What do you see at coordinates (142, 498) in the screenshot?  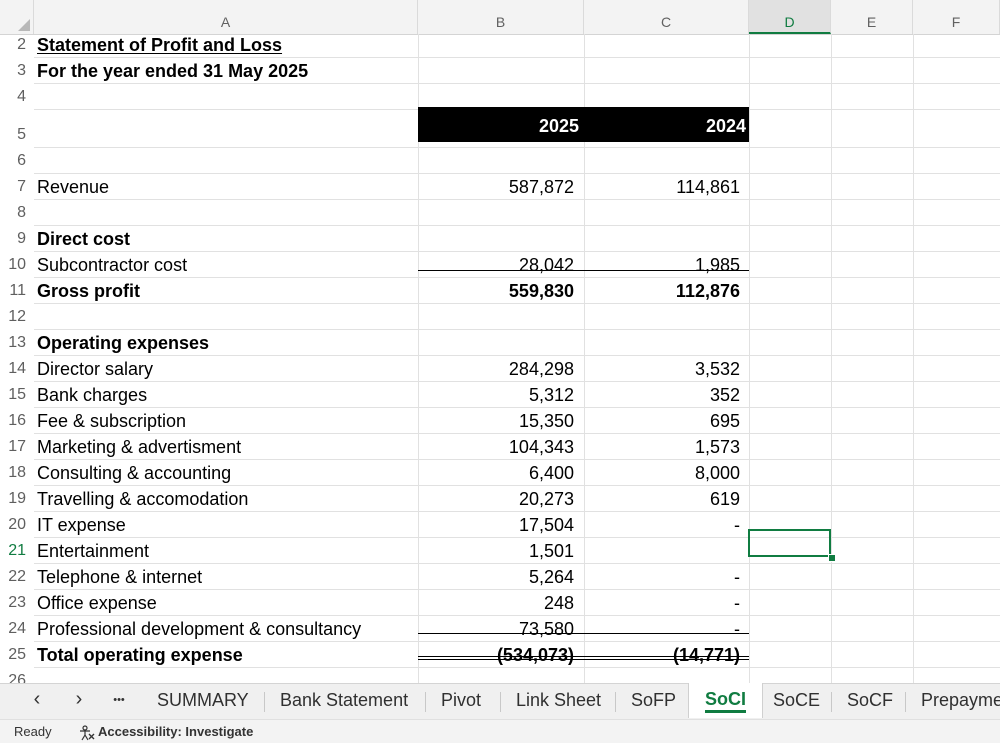 I see `row-label-cell: Travelling & accomodation` at bounding box center [142, 498].